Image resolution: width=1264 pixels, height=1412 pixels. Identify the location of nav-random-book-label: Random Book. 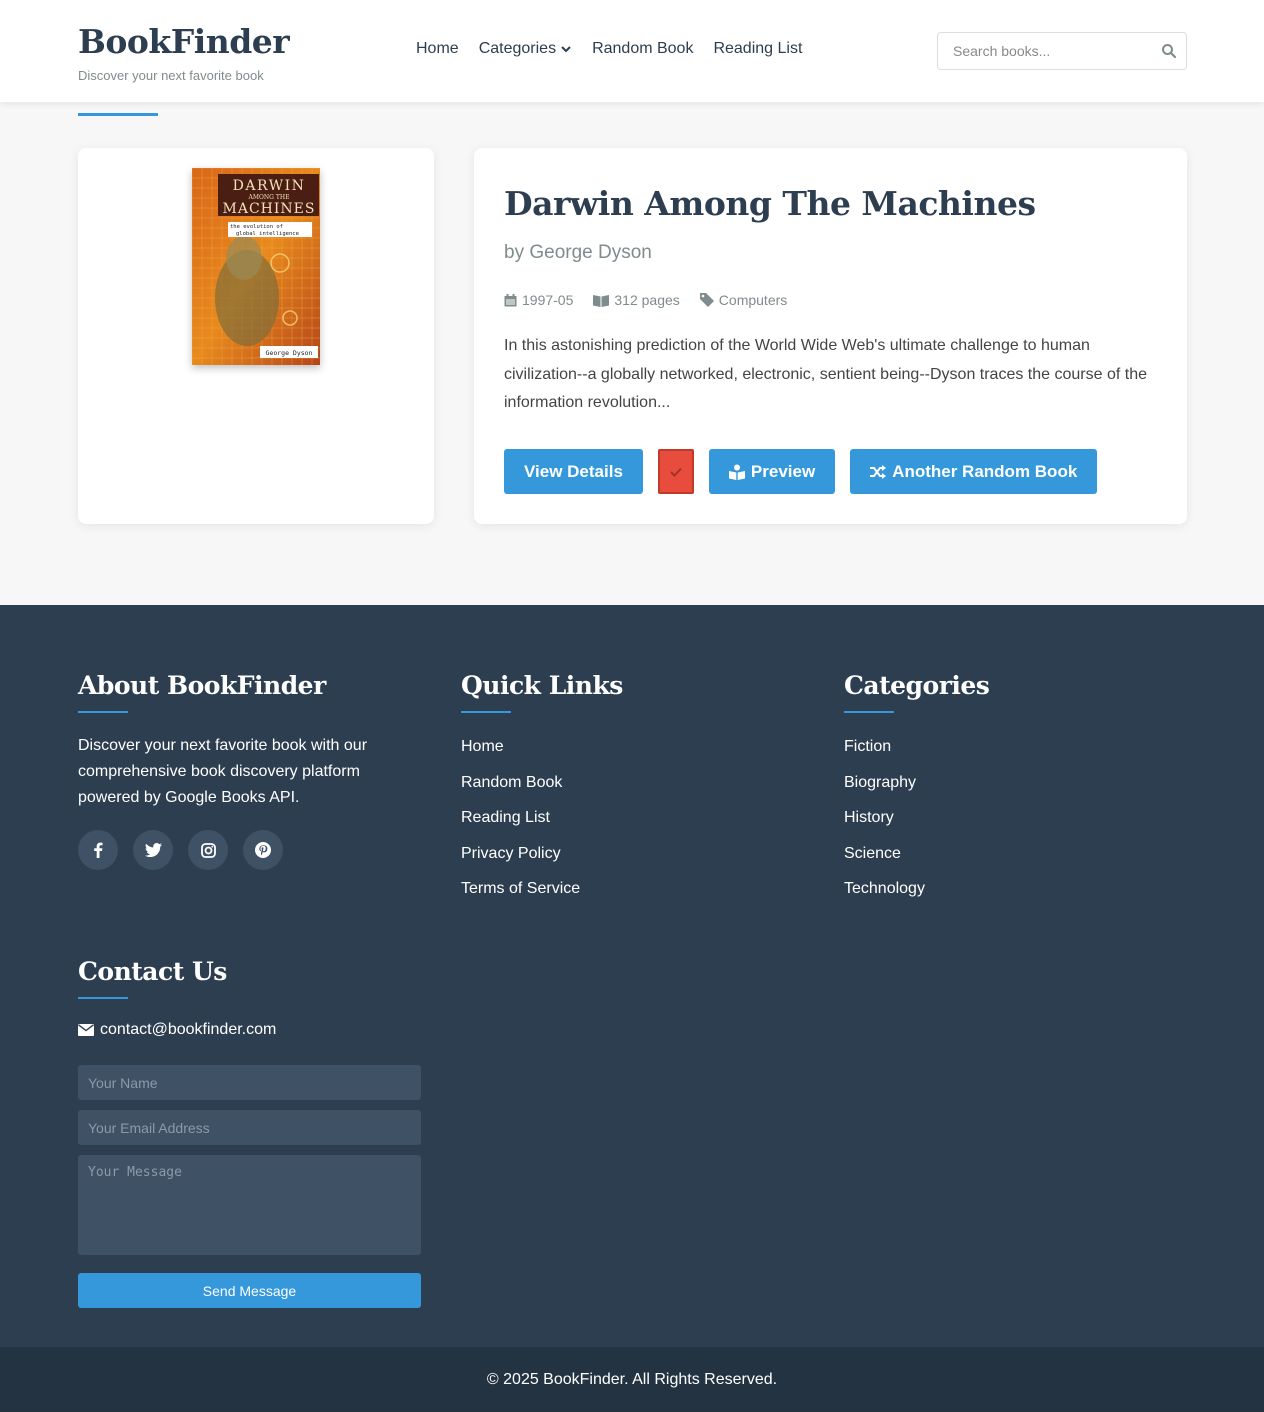
(643, 48).